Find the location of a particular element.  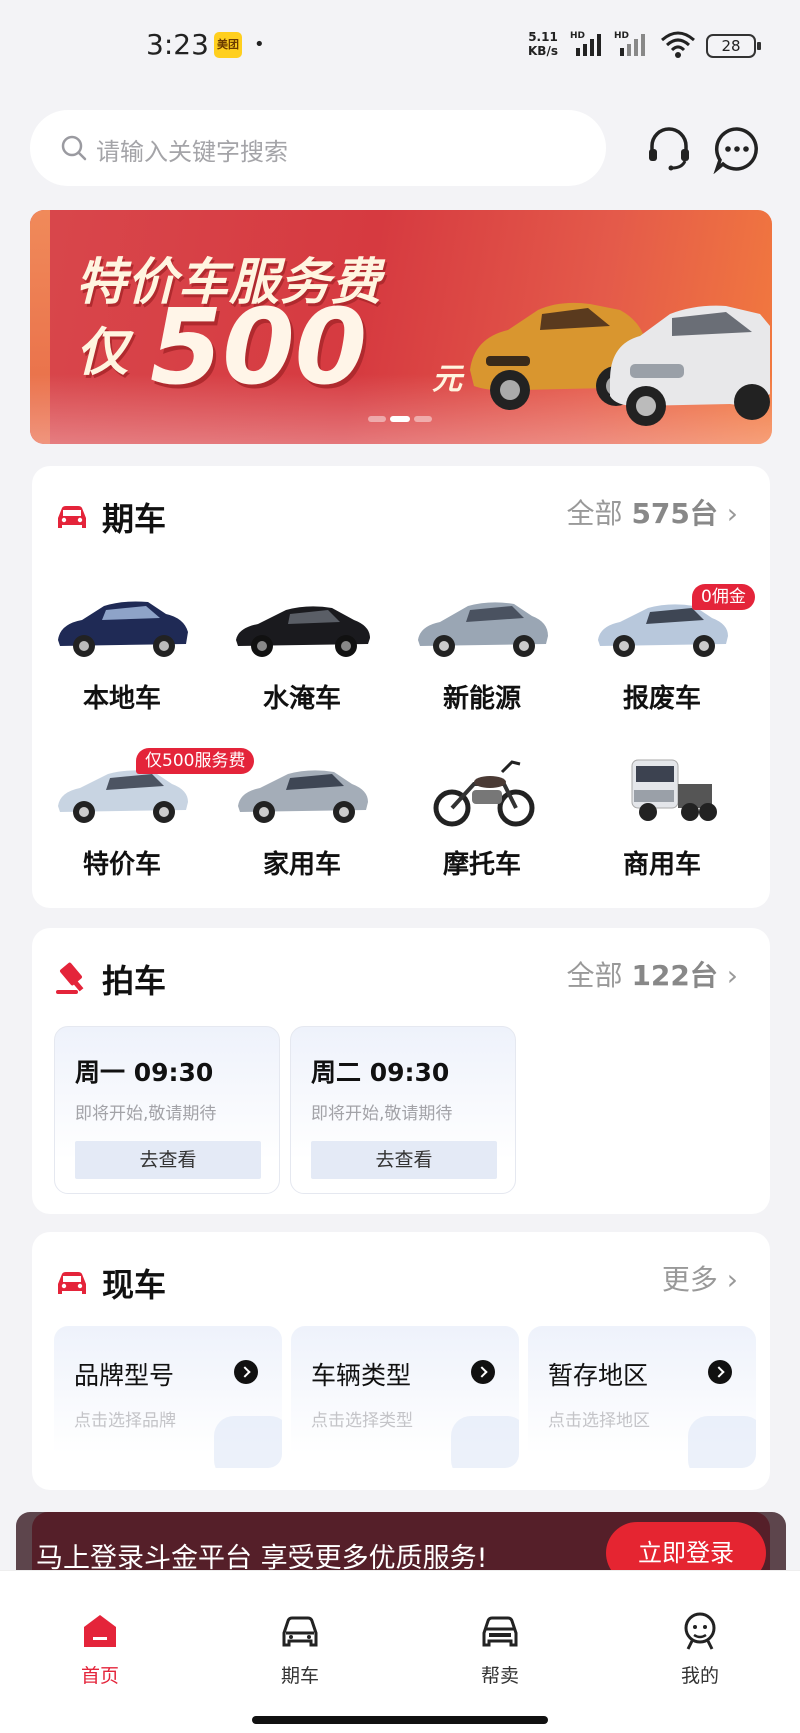

status-bar: 3:23 美团 • 5.11 KB/s HD HD 28 is located at coordinates (400, 46).